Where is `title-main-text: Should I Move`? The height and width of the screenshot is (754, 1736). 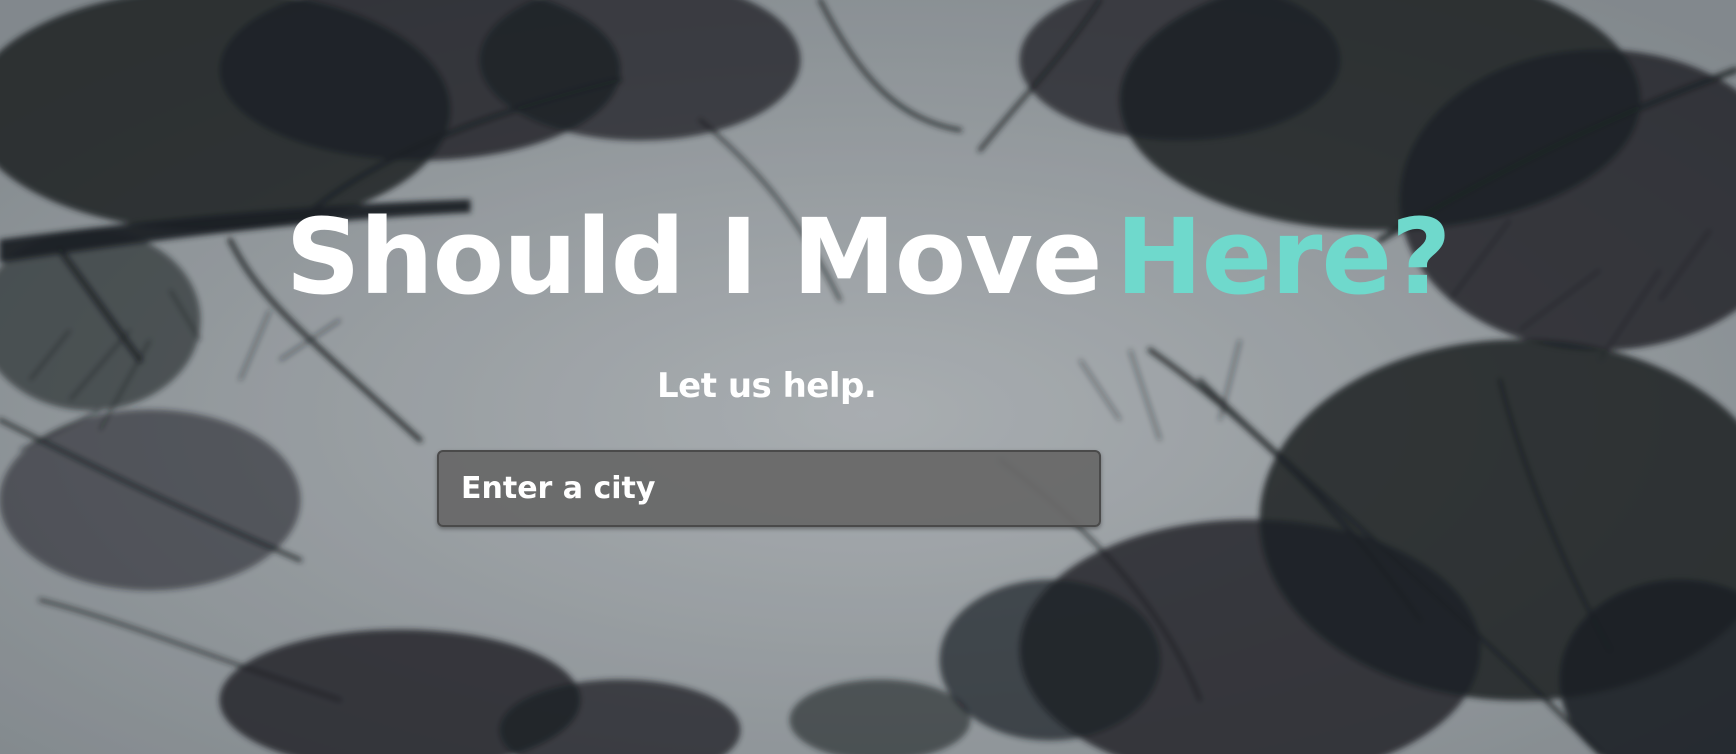
title-main-text: Should I Move is located at coordinates (694, 257).